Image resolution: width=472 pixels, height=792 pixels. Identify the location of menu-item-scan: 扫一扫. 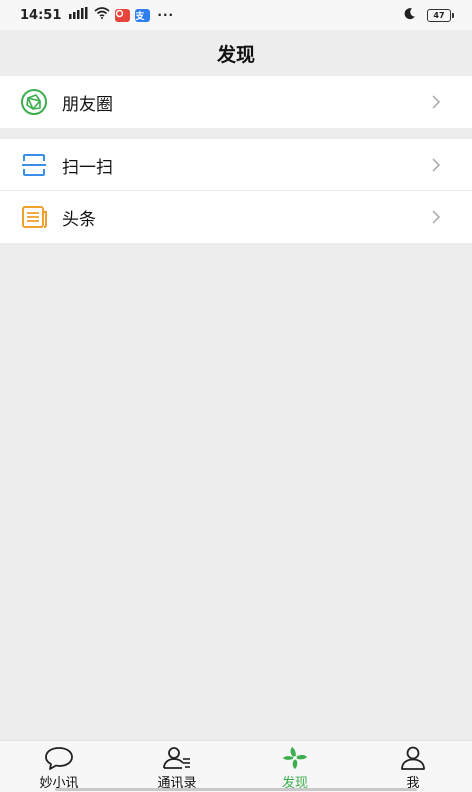
(236, 165).